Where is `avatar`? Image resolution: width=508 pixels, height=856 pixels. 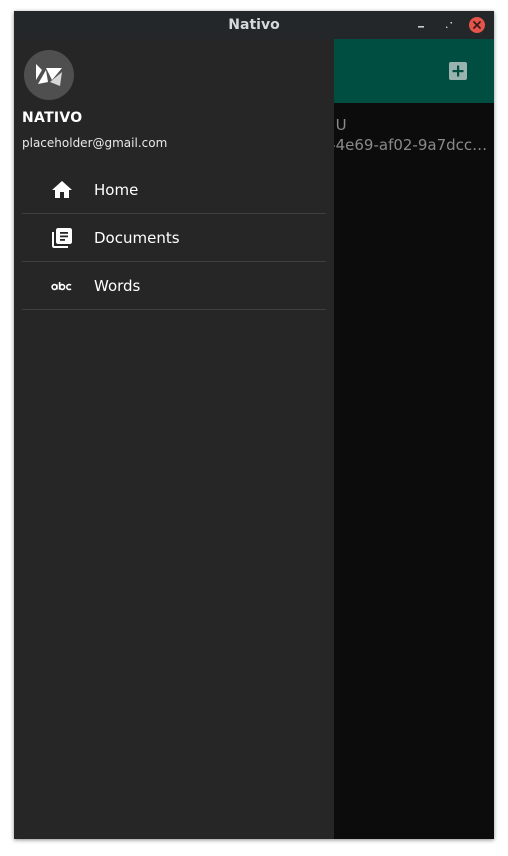
avatar is located at coordinates (49, 75).